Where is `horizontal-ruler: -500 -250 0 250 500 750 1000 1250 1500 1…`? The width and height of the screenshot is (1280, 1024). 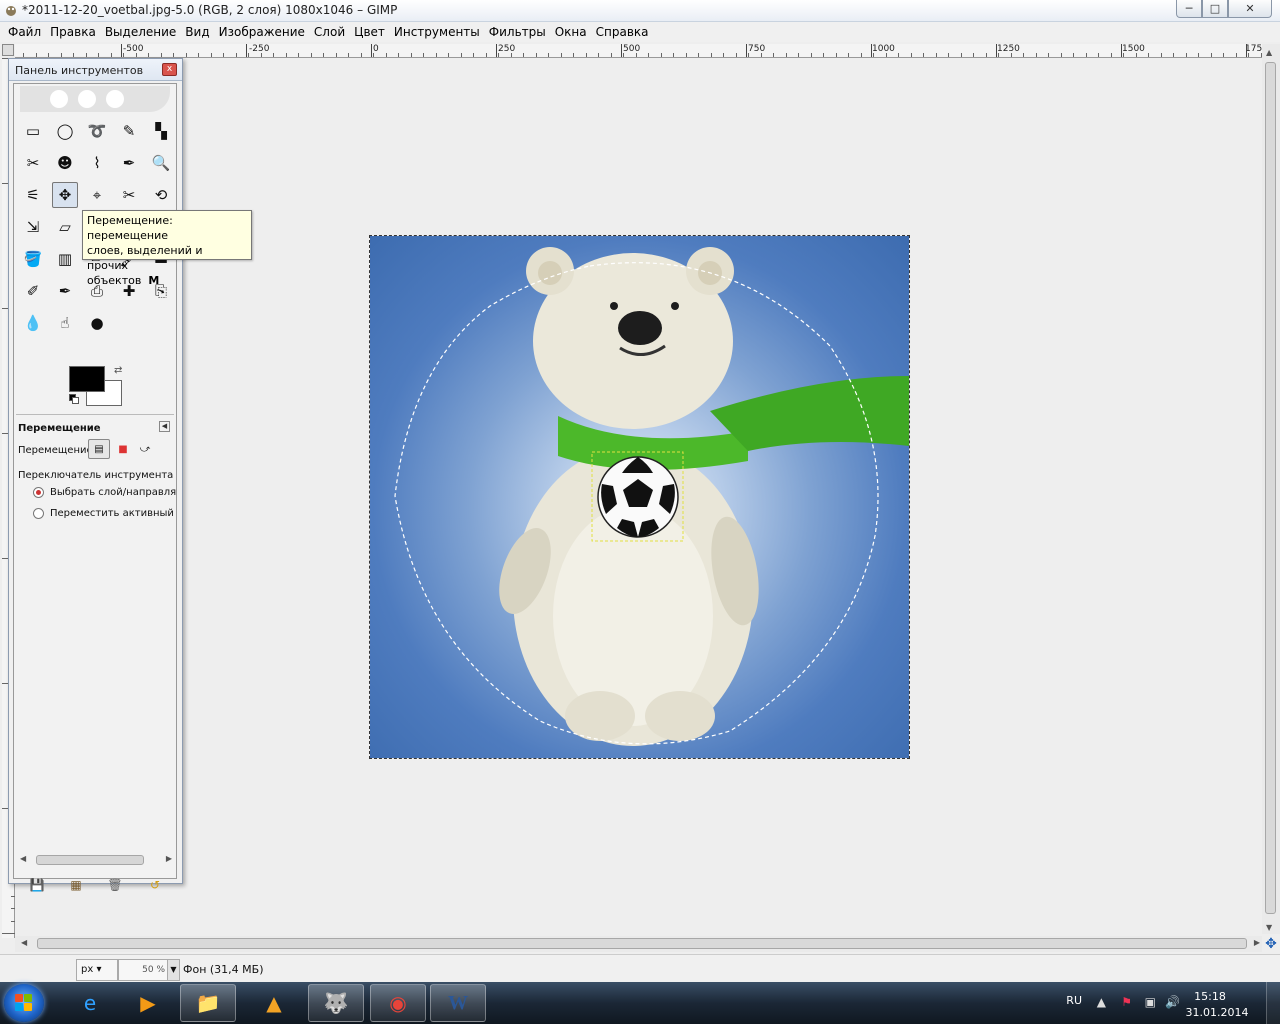 horizontal-ruler: -500 -250 0 250 500 750 1000 1250 1500 1… is located at coordinates (638, 51).